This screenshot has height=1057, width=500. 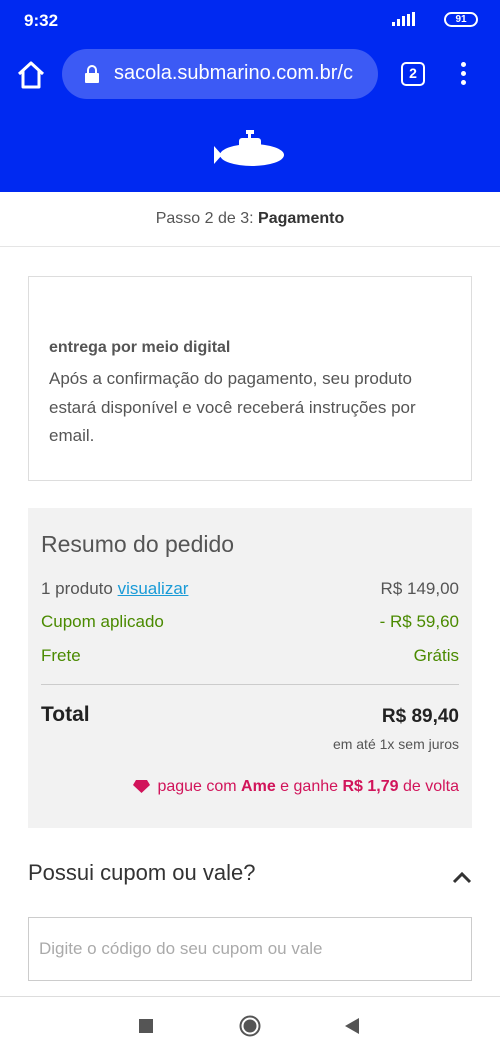 I want to click on address-bar: sacola.submarino.com.br/c, so click(x=220, y=74).